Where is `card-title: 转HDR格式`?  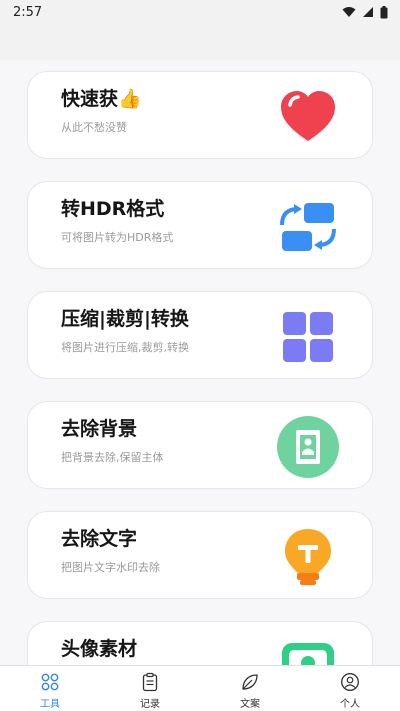 card-title: 转HDR格式 is located at coordinates (113, 209).